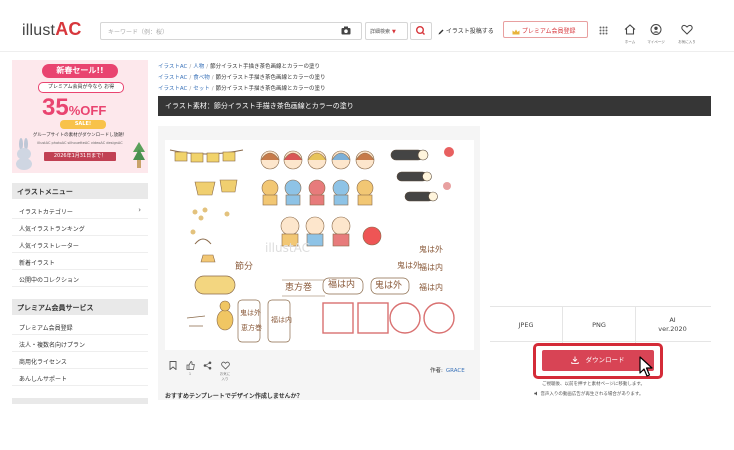 Image resolution: width=734 pixels, height=450 pixels. What do you see at coordinates (52, 29) in the screenshot?
I see `site-logo: illustAC` at bounding box center [52, 29].